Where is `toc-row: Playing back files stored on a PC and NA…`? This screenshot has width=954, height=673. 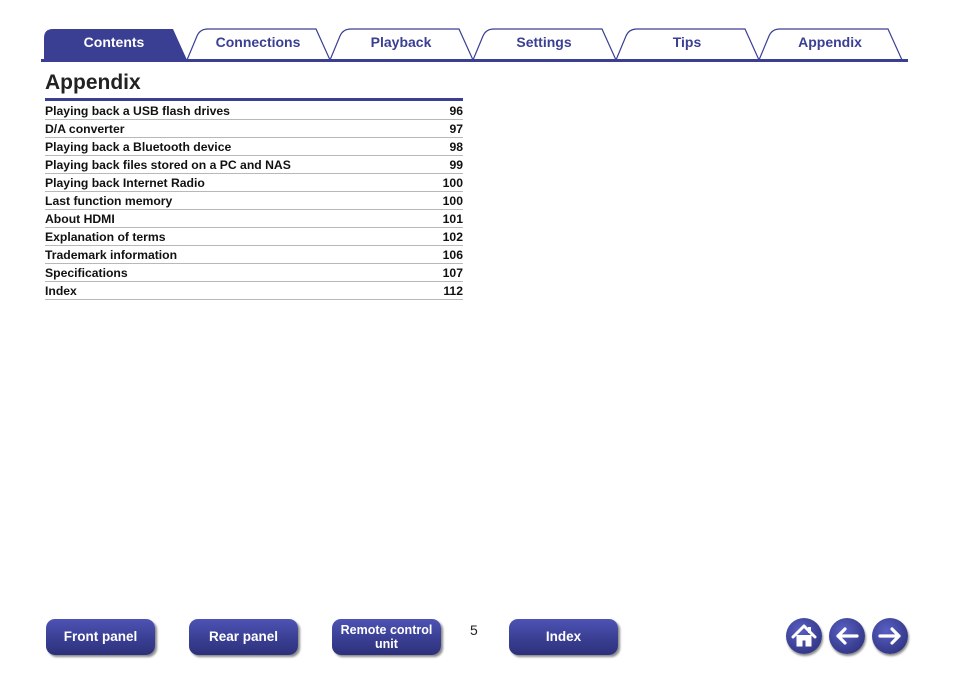
toc-row: Playing back files stored on a PC and NA… is located at coordinates (254, 165).